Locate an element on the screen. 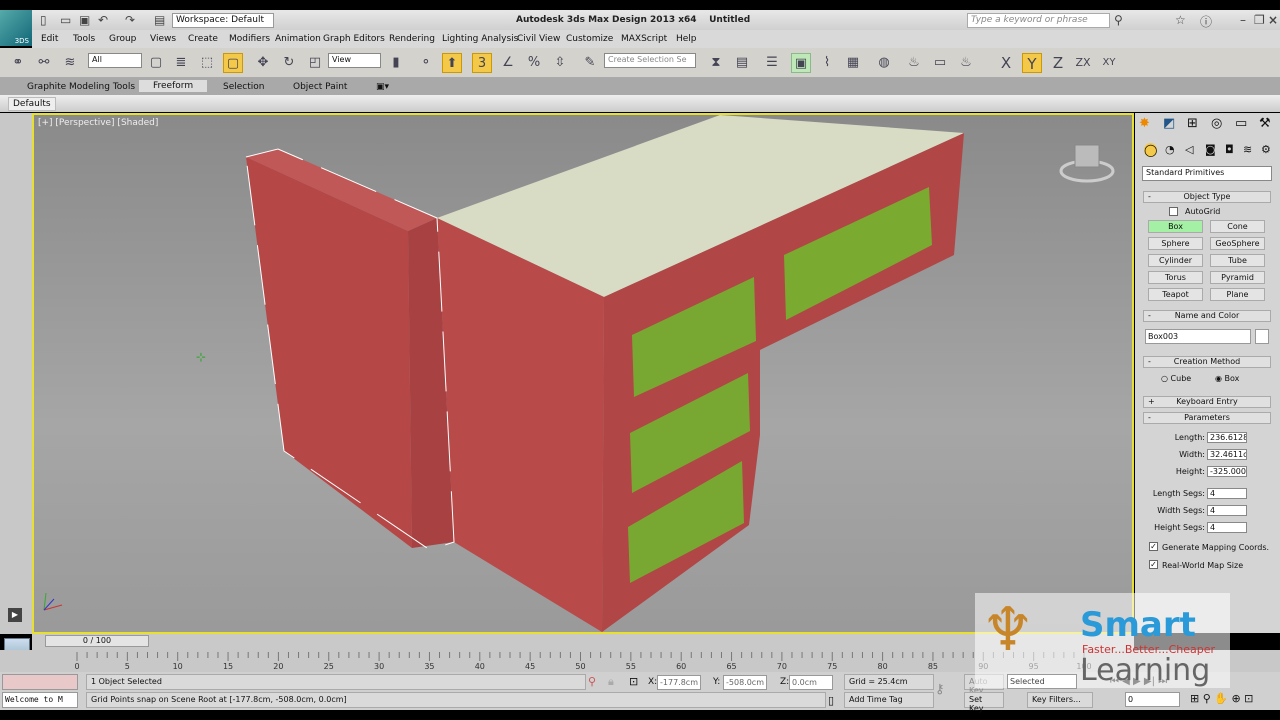 Image resolution: width=1280 pixels, height=720 pixels. rotate-icon: ↻ is located at coordinates (289, 63).